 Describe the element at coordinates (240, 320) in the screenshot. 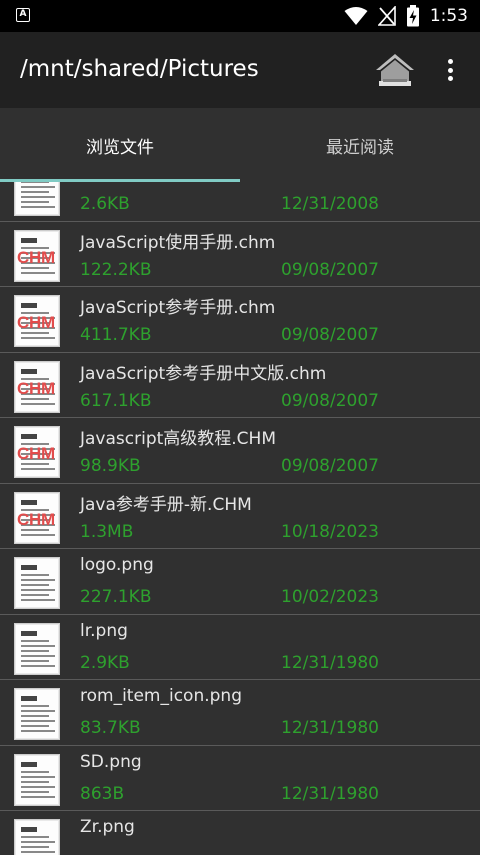

I see `file-row: CHM JavaScript参考手册.chm 411.7KB 09/08/2007` at that location.